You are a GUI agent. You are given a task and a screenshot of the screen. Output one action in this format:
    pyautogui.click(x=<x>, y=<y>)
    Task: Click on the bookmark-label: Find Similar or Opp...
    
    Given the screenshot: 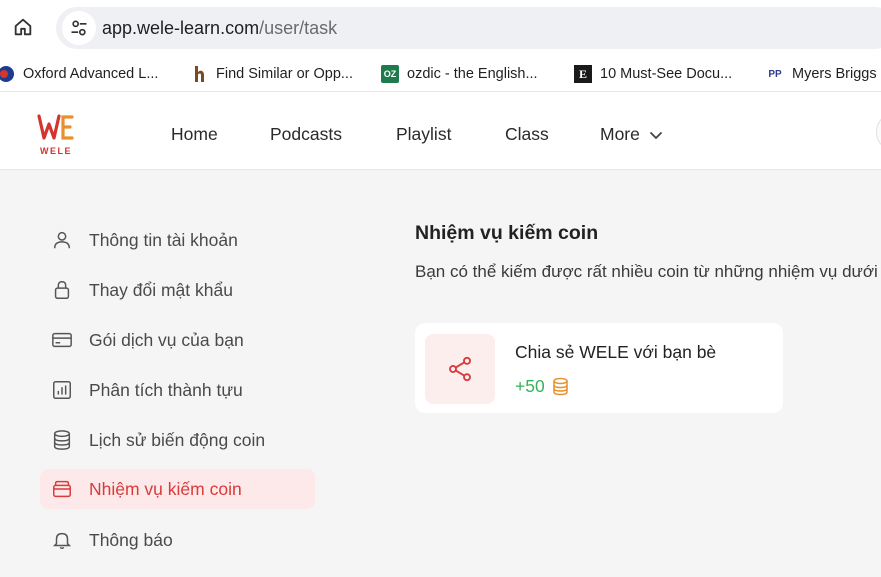 What is the action you would take?
    pyautogui.click(x=284, y=74)
    